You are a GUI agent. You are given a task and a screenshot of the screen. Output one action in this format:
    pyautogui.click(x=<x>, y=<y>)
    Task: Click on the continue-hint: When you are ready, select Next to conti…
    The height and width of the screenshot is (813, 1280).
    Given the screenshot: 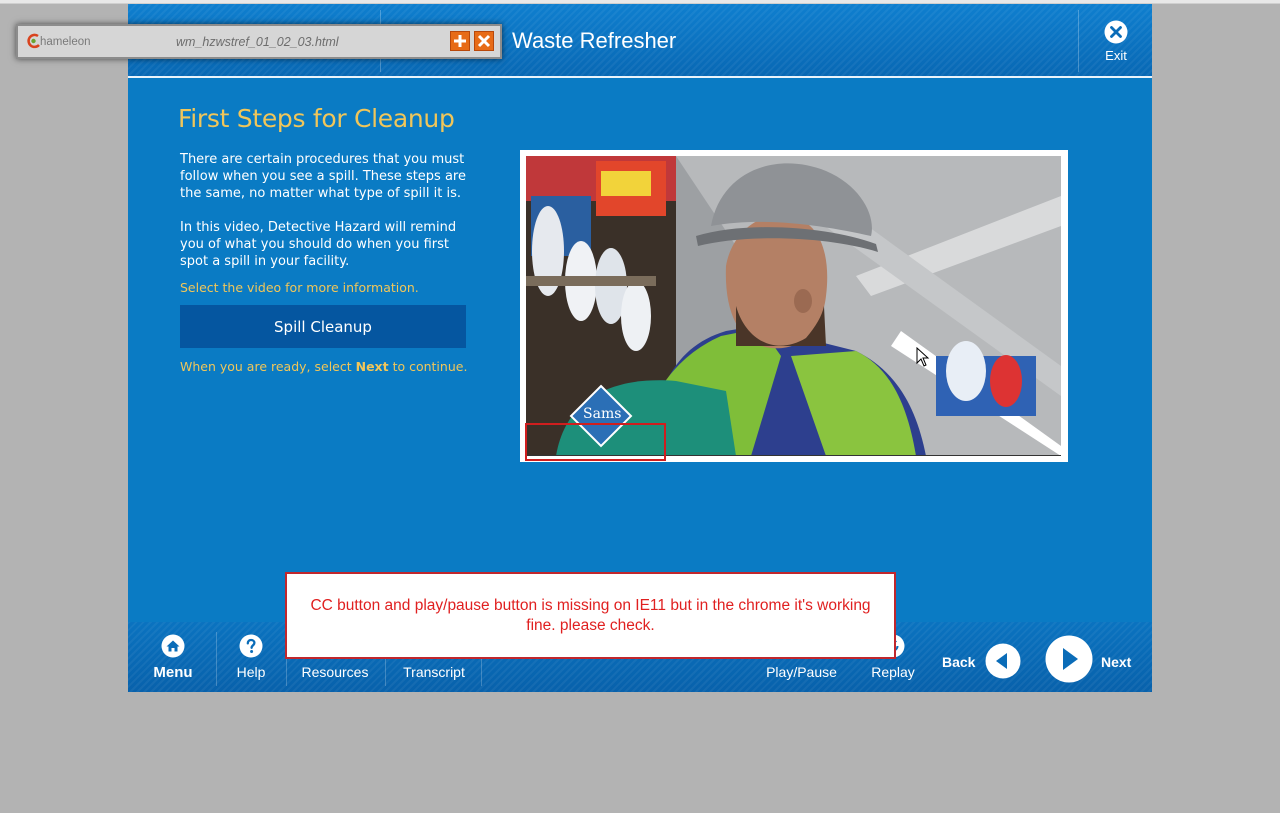 What is the action you would take?
    pyautogui.click(x=323, y=366)
    